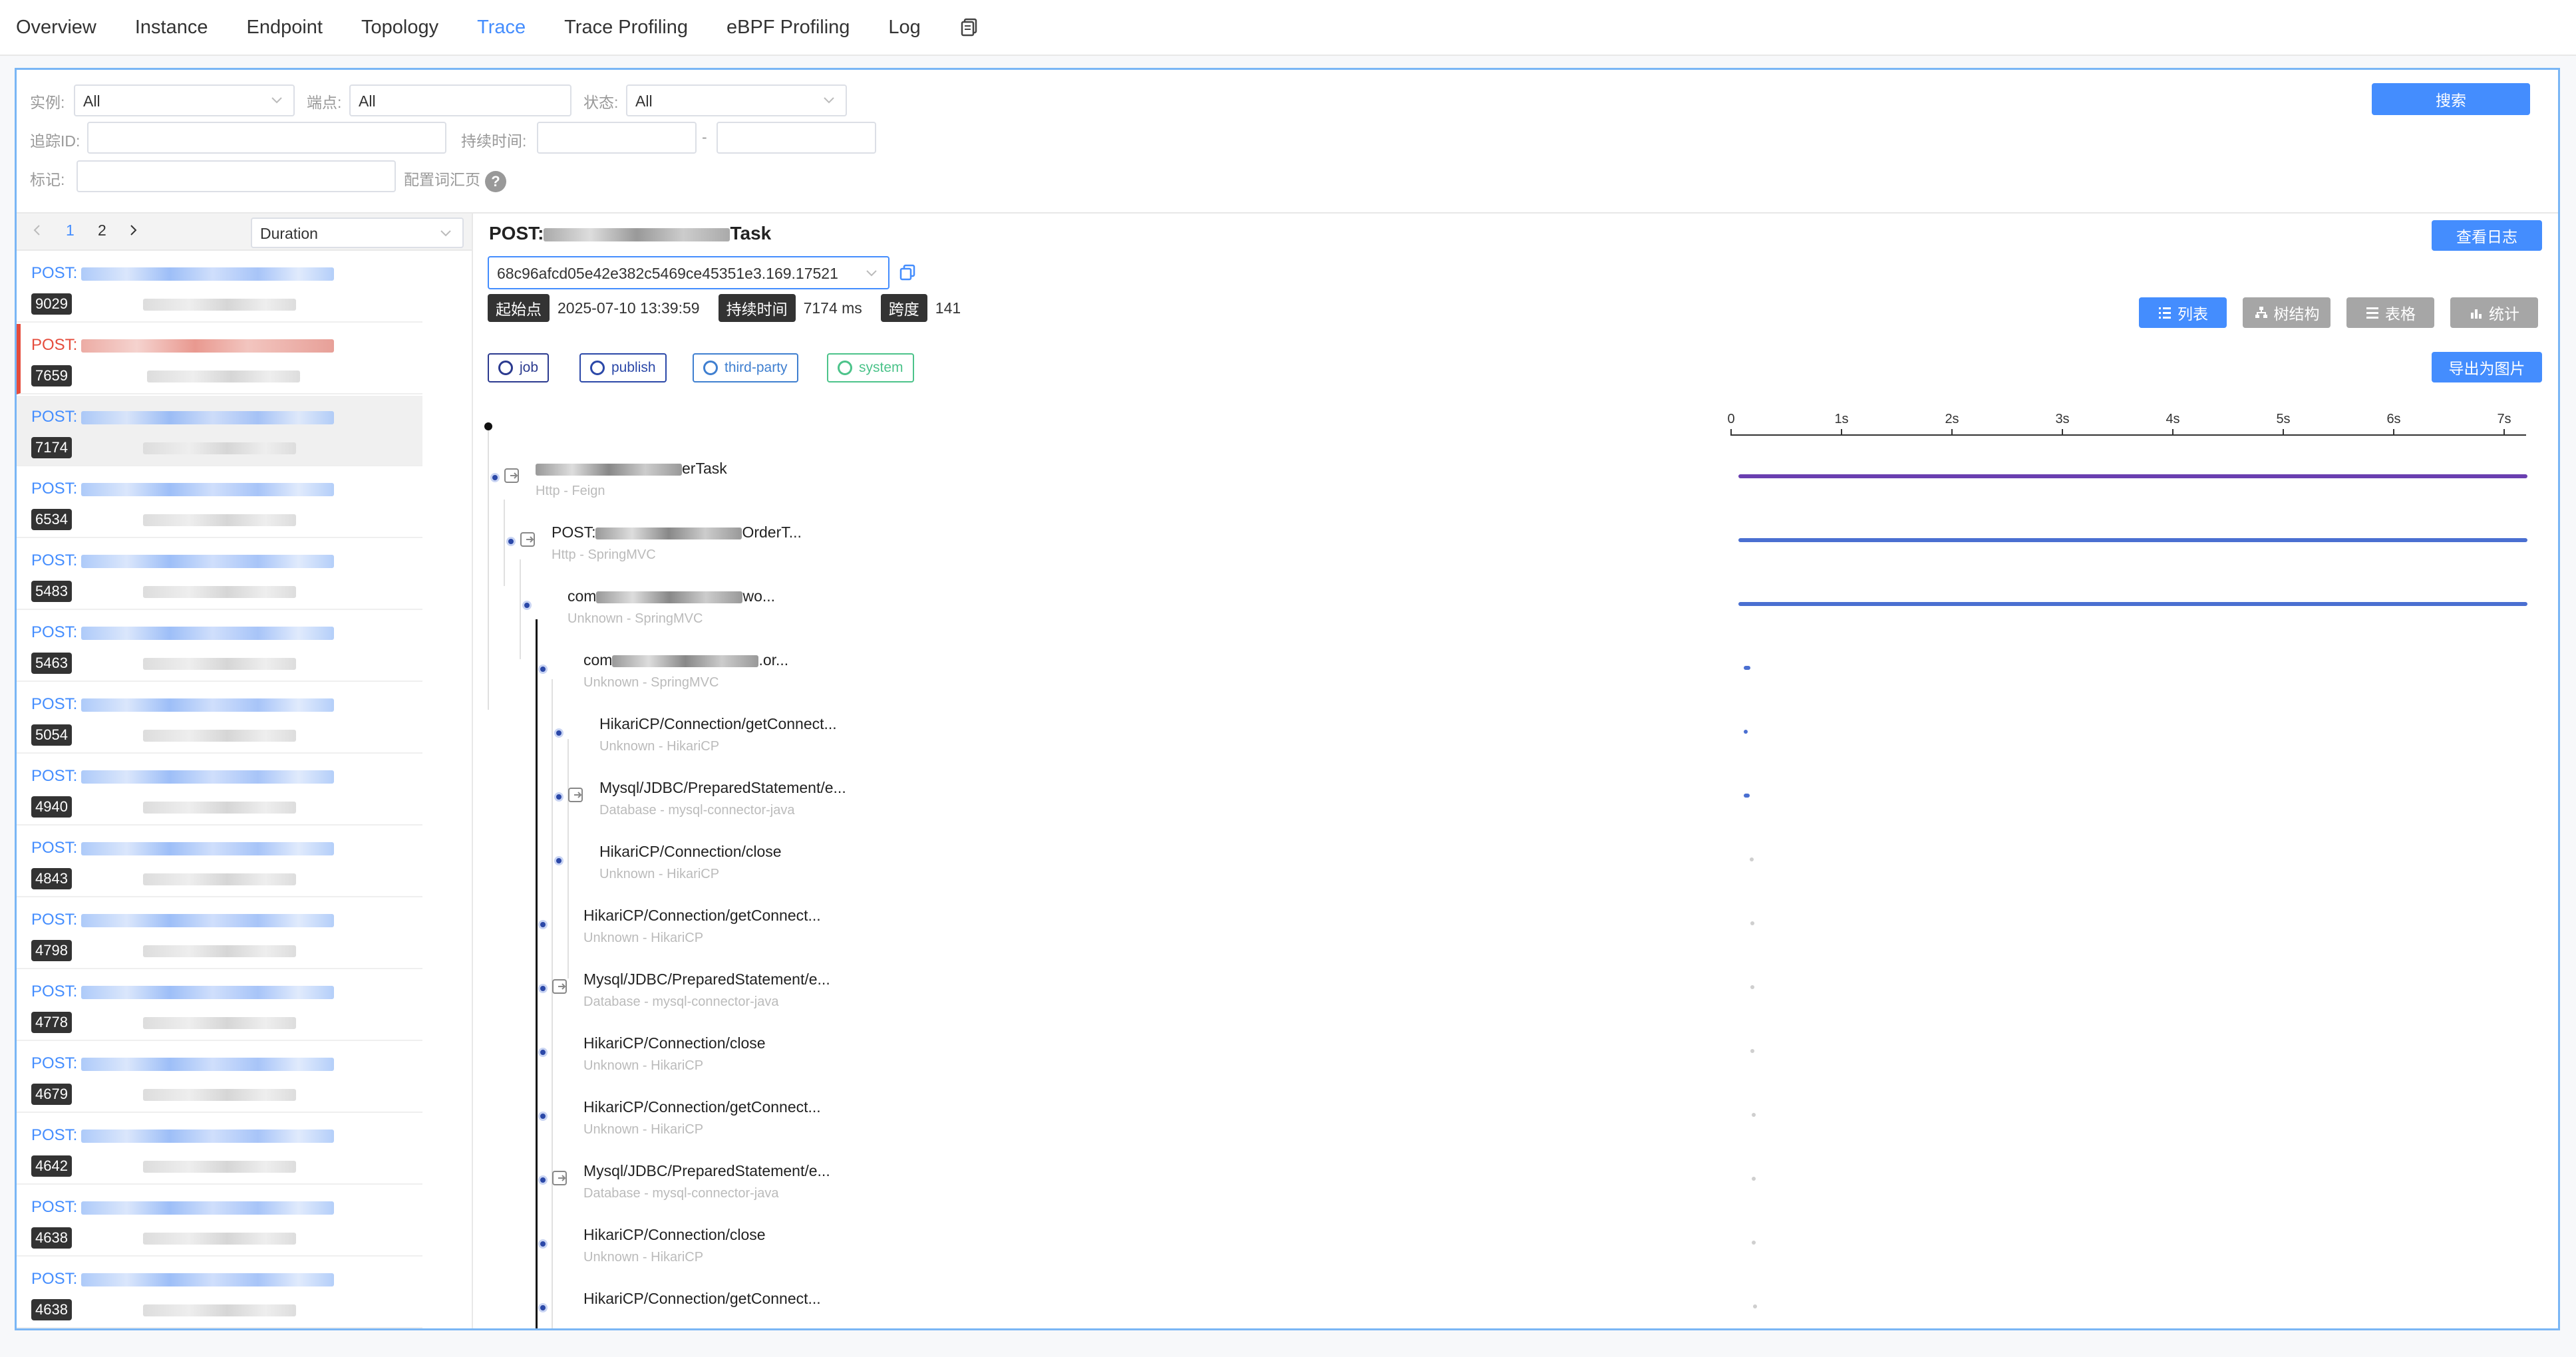 The height and width of the screenshot is (1357, 2576). Describe the element at coordinates (219, 503) in the screenshot. I see `trace-list-item: POST: 6534` at that location.